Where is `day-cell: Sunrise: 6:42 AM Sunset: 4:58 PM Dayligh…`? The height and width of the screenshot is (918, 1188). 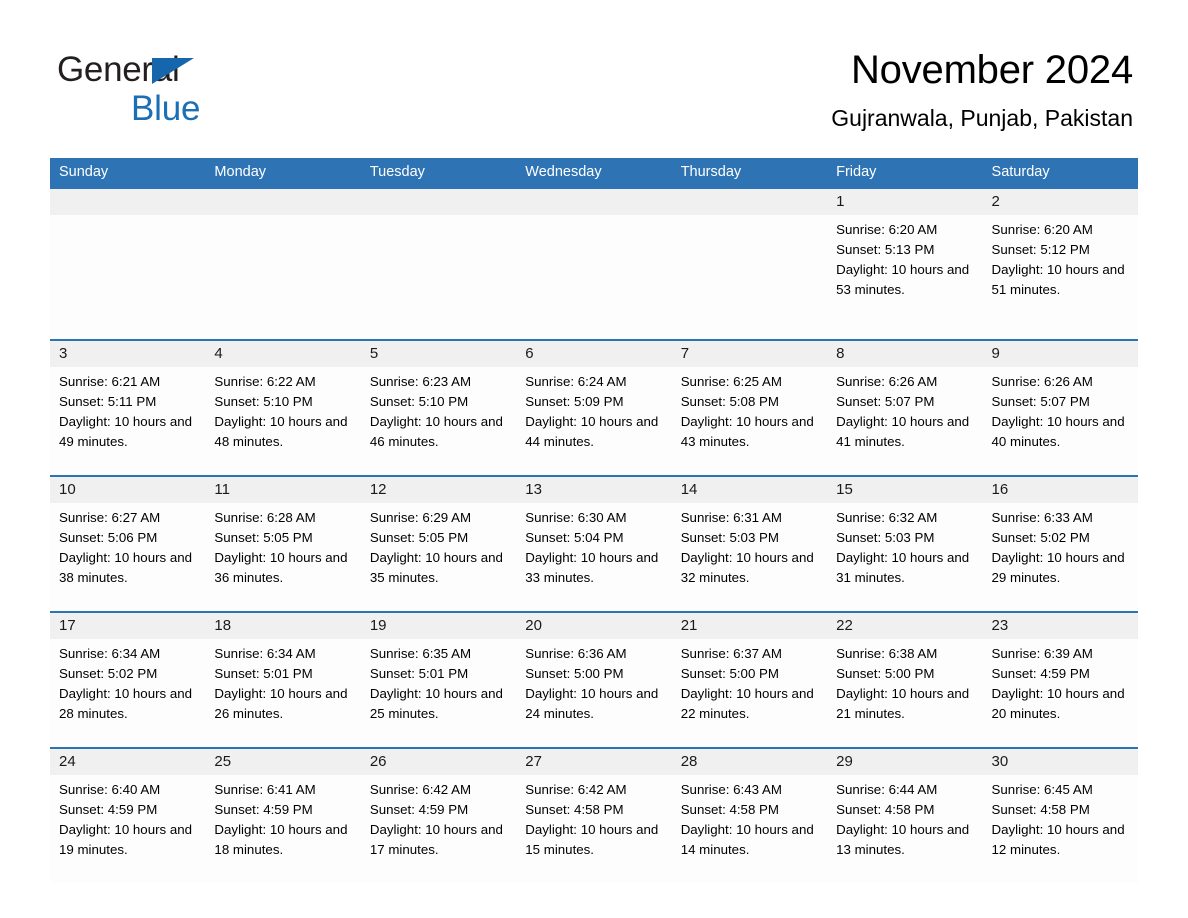
day-cell: Sunrise: 6:42 AM Sunset: 4:58 PM Dayligh… is located at coordinates (593, 829).